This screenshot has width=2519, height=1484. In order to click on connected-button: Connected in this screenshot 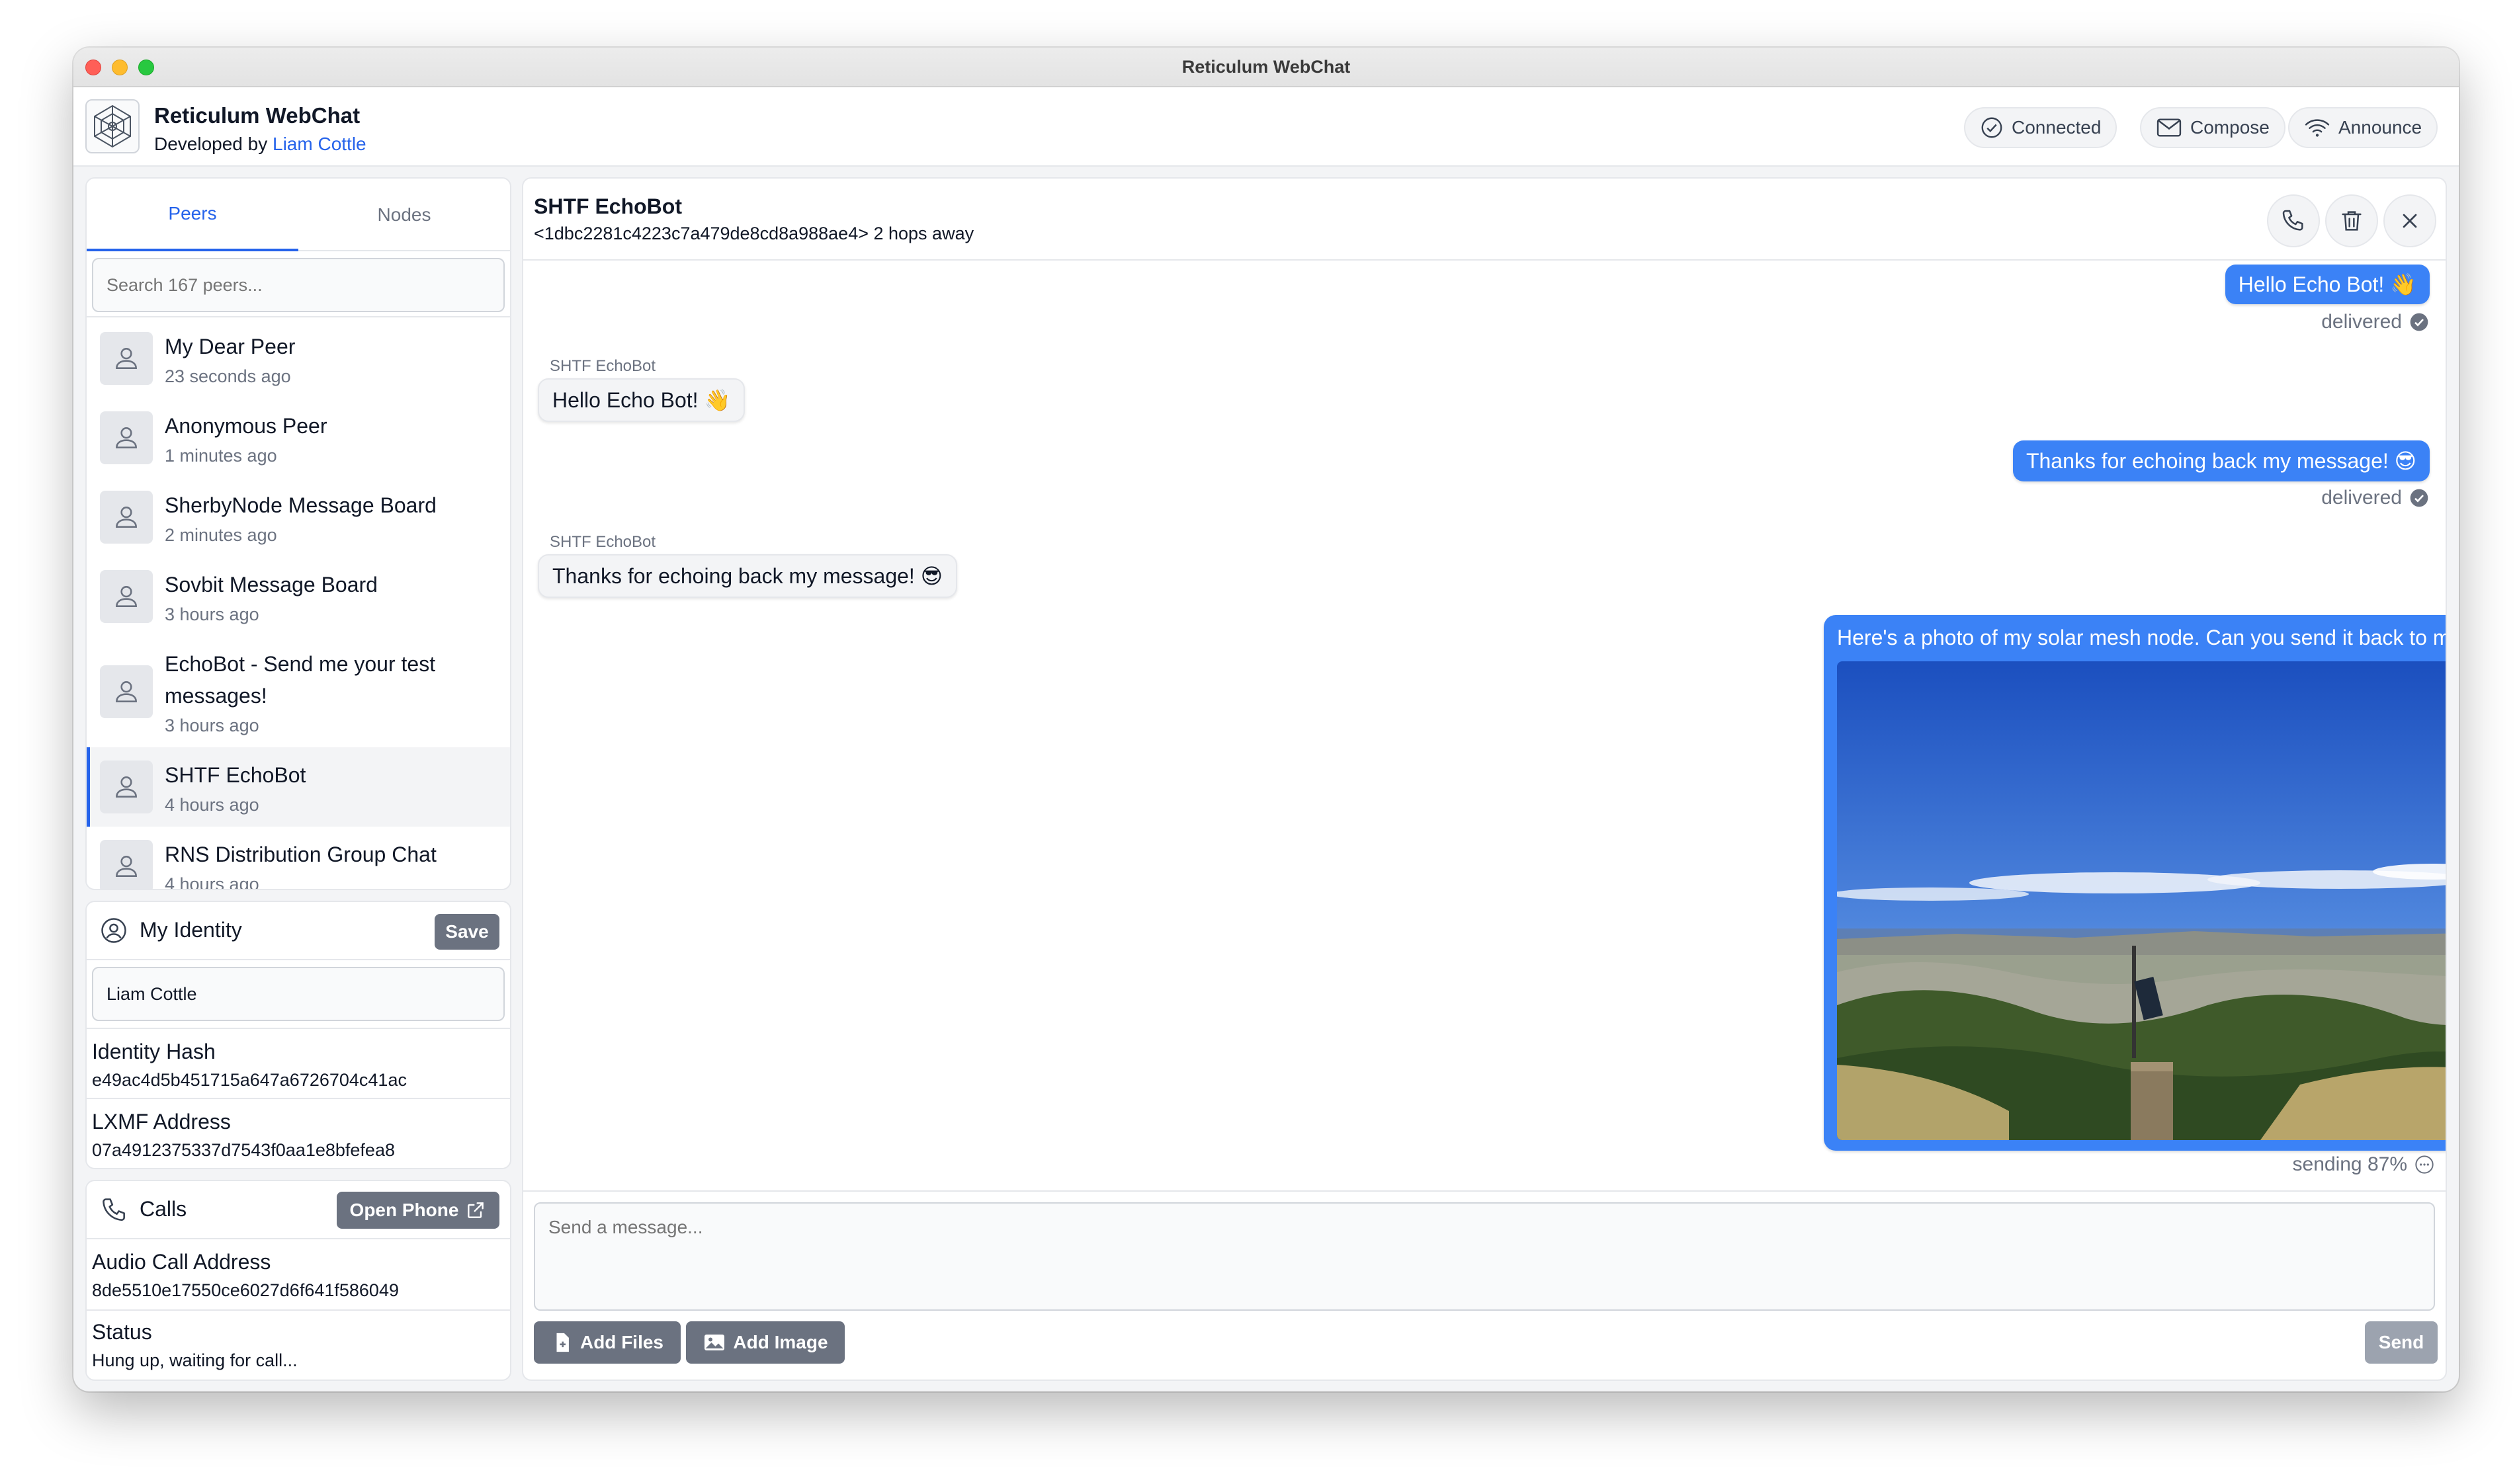, I will do `click(2040, 128)`.